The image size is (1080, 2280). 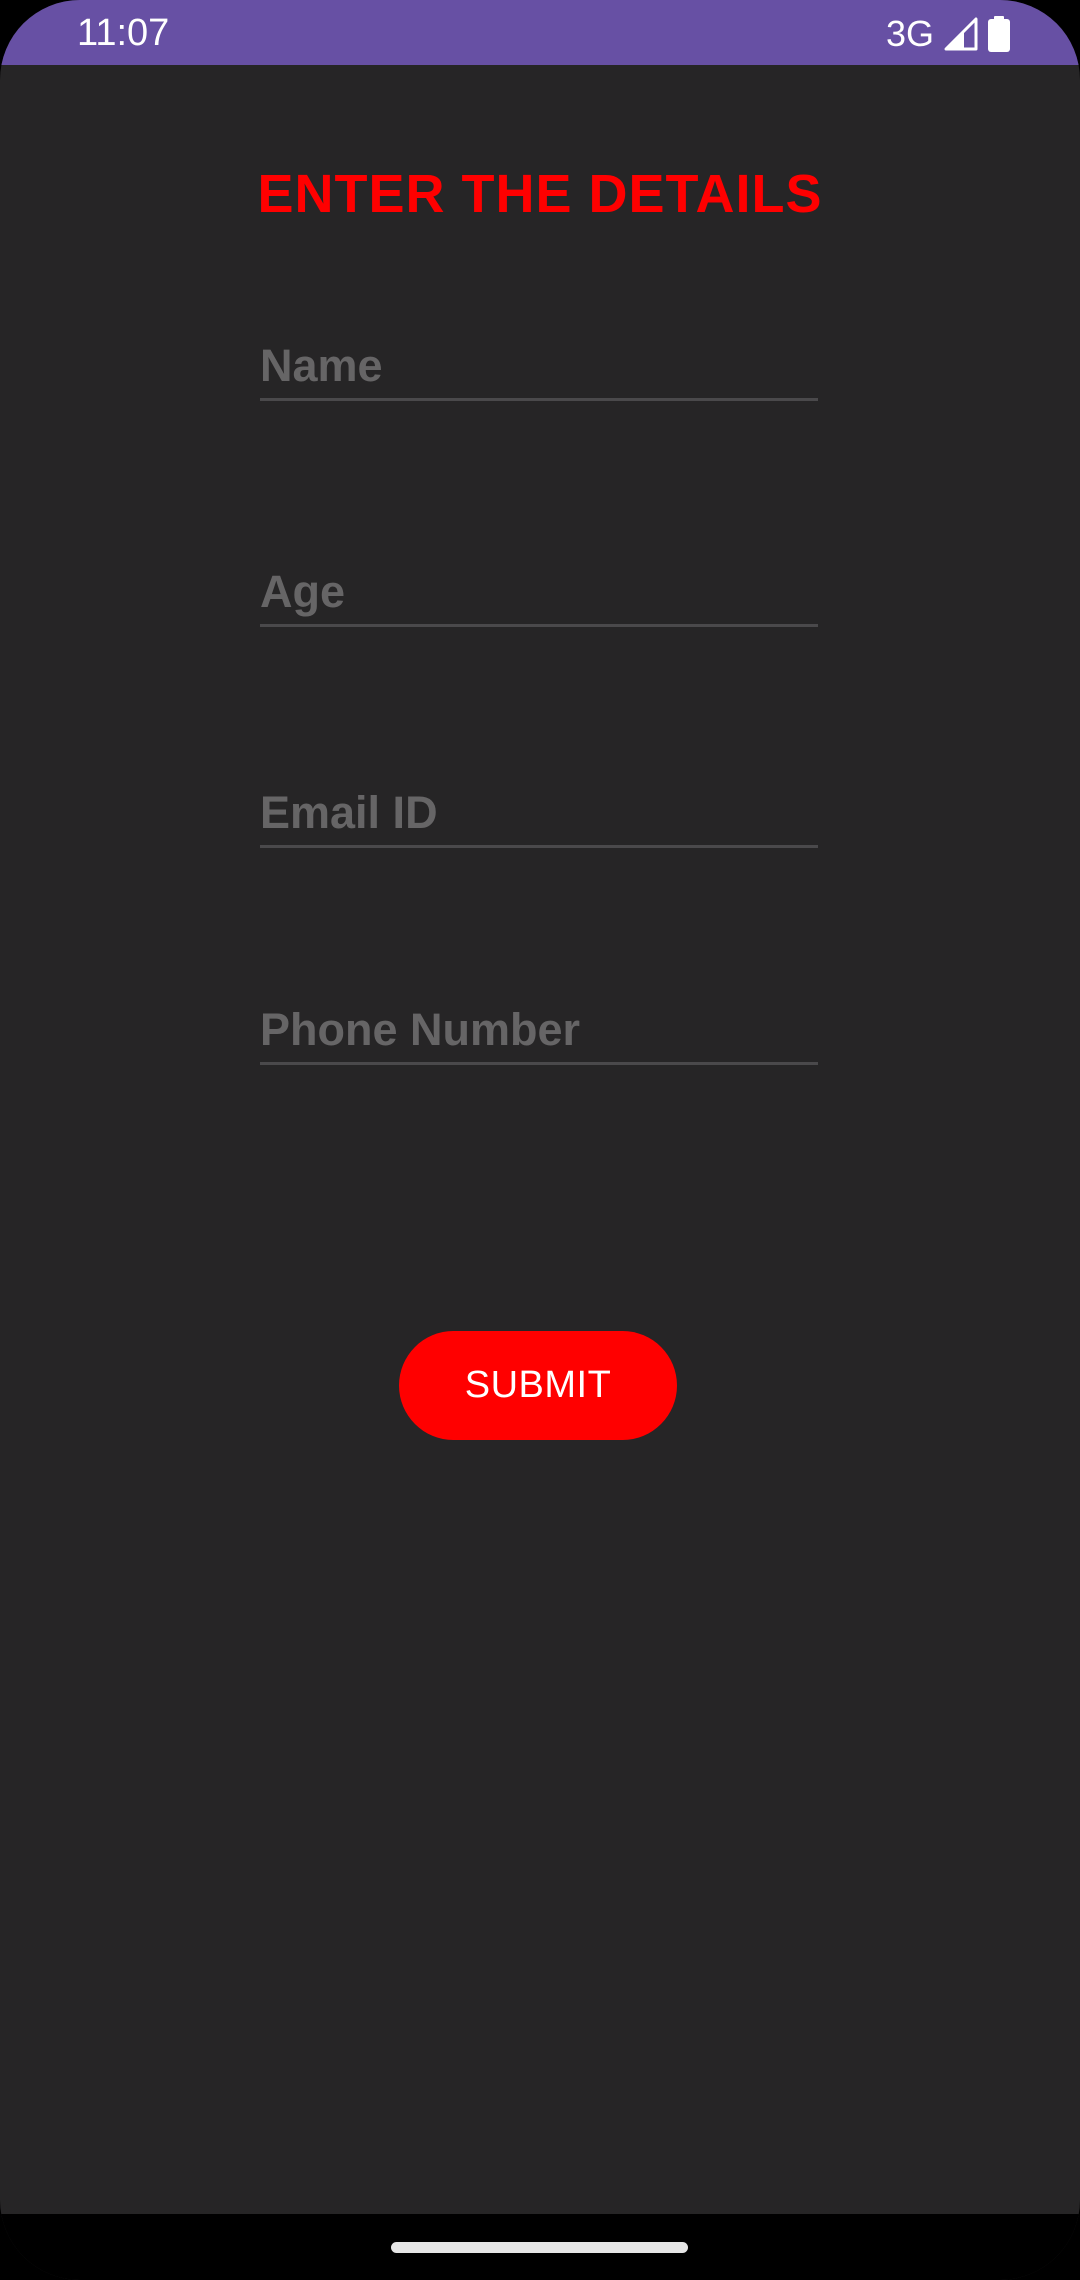 I want to click on email-field, so click(x=539, y=814).